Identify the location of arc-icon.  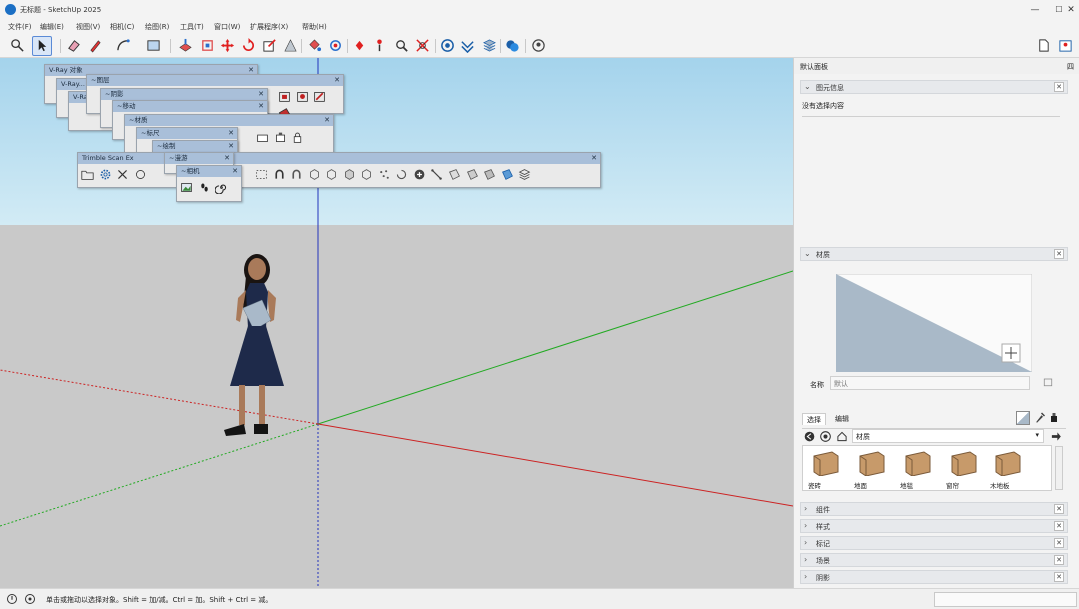
(123, 45).